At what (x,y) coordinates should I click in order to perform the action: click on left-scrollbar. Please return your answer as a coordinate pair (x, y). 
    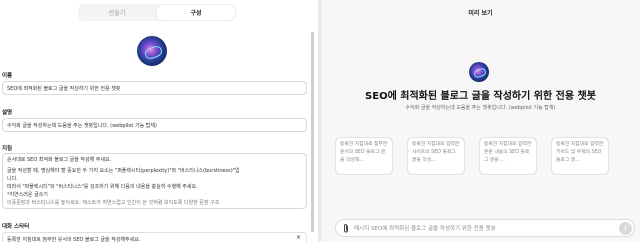
    Looking at the image, I should click on (312, 132).